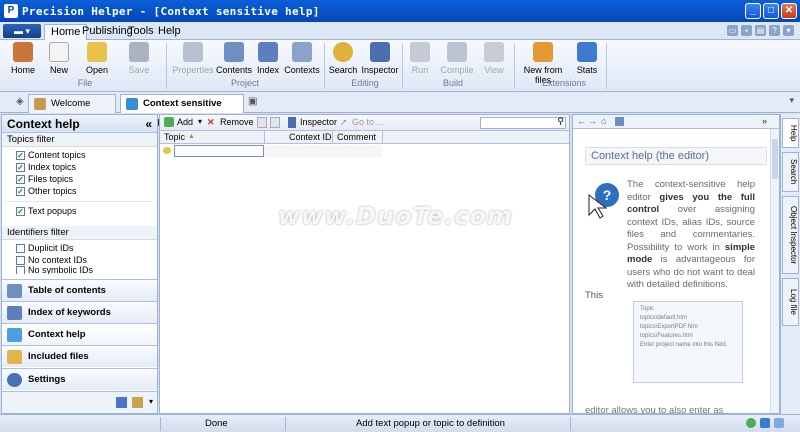 The image size is (800, 432). Describe the element at coordinates (789, 11) in the screenshot. I see `close-button: ✕` at that location.